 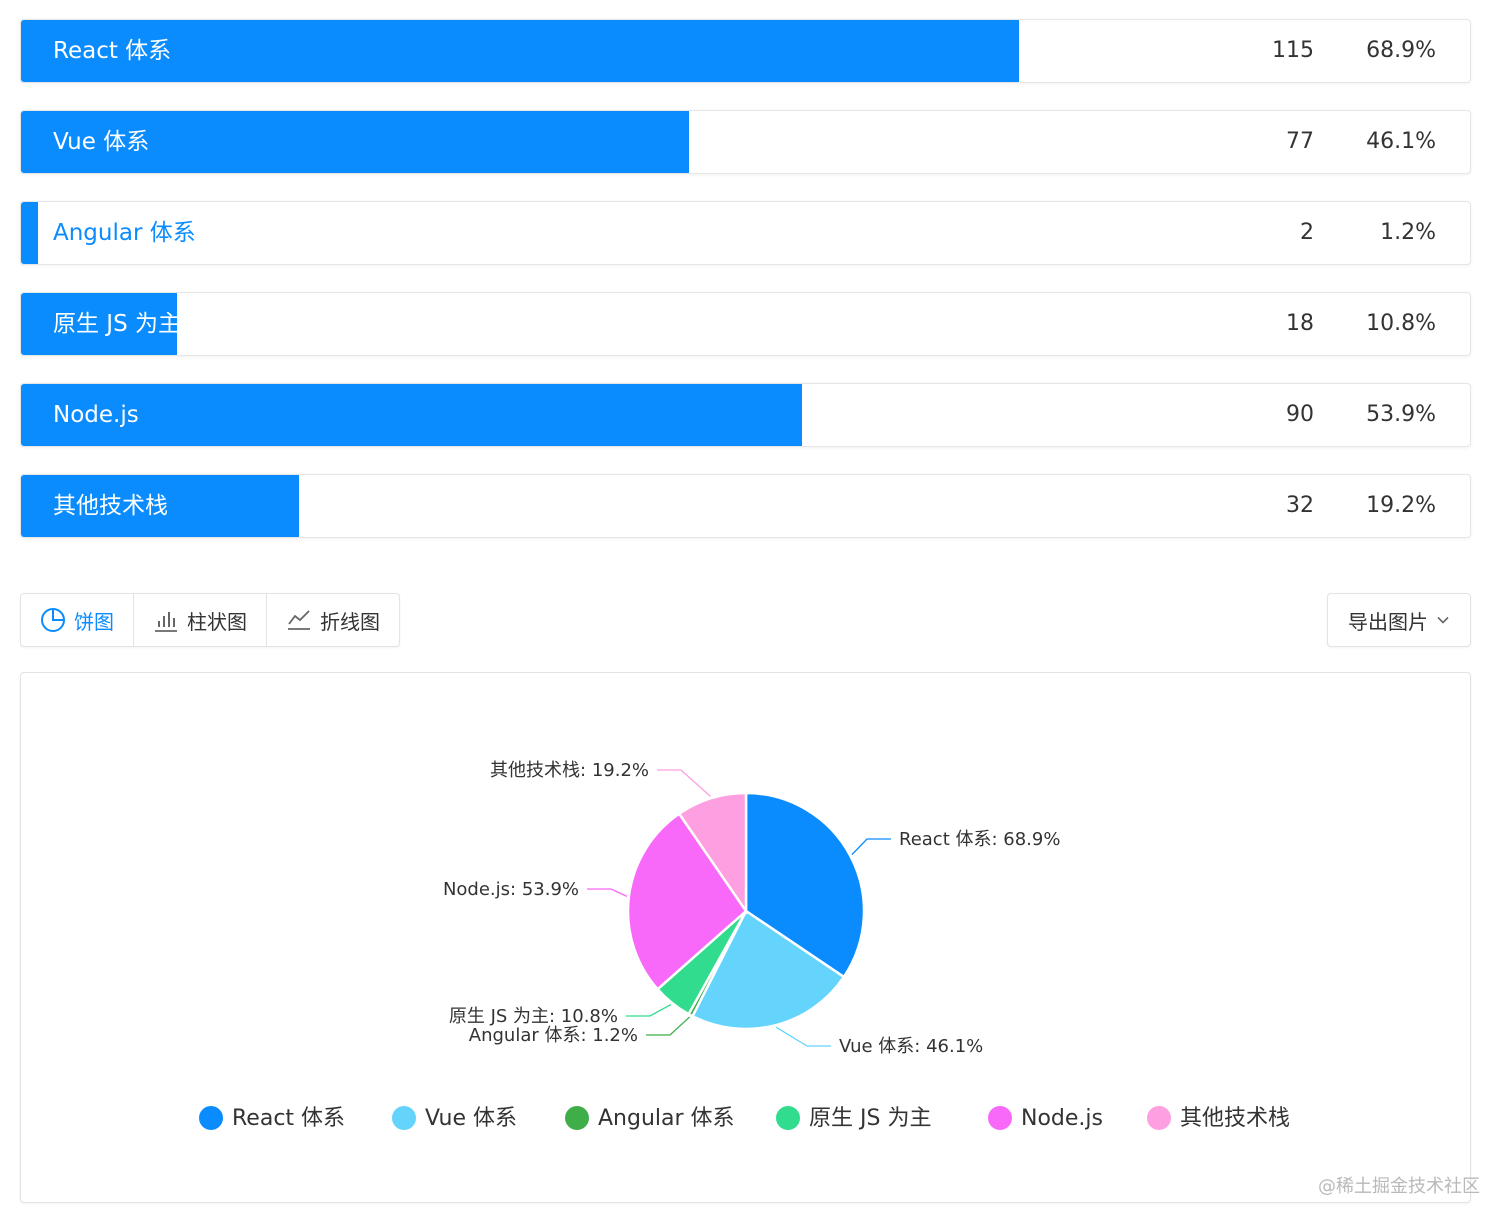 I want to click on legend-item: Angular 体系, so click(x=650, y=1118).